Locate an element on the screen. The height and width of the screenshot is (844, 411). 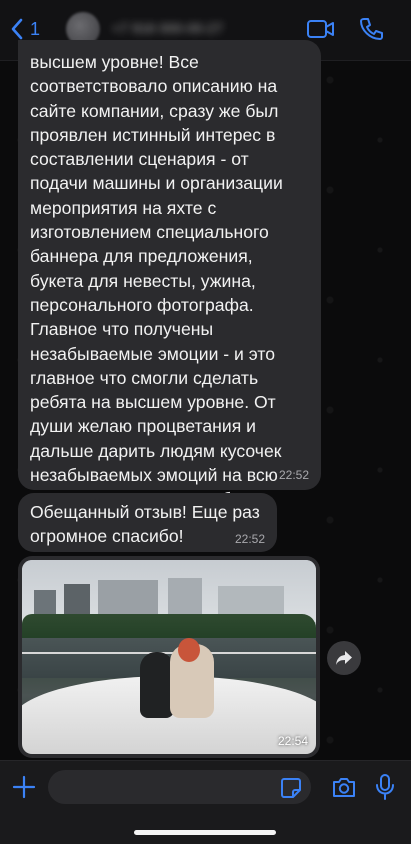
sticker-icon is located at coordinates (291, 788).